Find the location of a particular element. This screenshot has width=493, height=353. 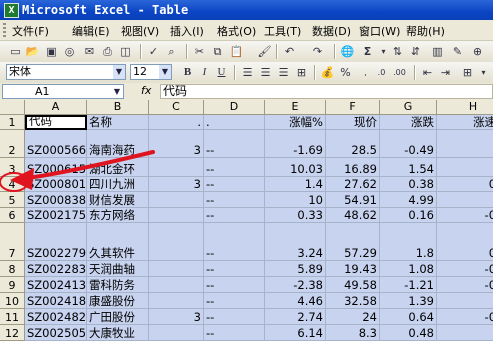

column-header: C is located at coordinates (176, 107).